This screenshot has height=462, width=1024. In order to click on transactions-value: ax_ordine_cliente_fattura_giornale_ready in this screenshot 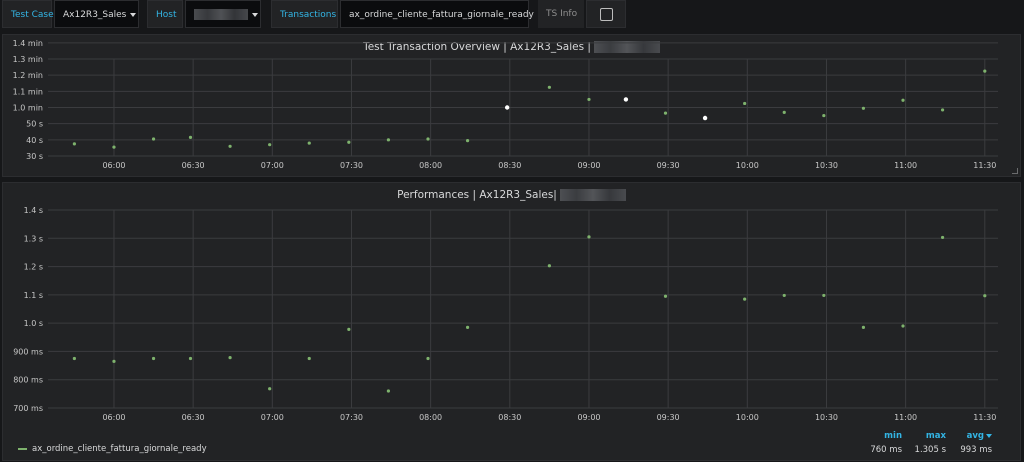, I will do `click(441, 15)`.